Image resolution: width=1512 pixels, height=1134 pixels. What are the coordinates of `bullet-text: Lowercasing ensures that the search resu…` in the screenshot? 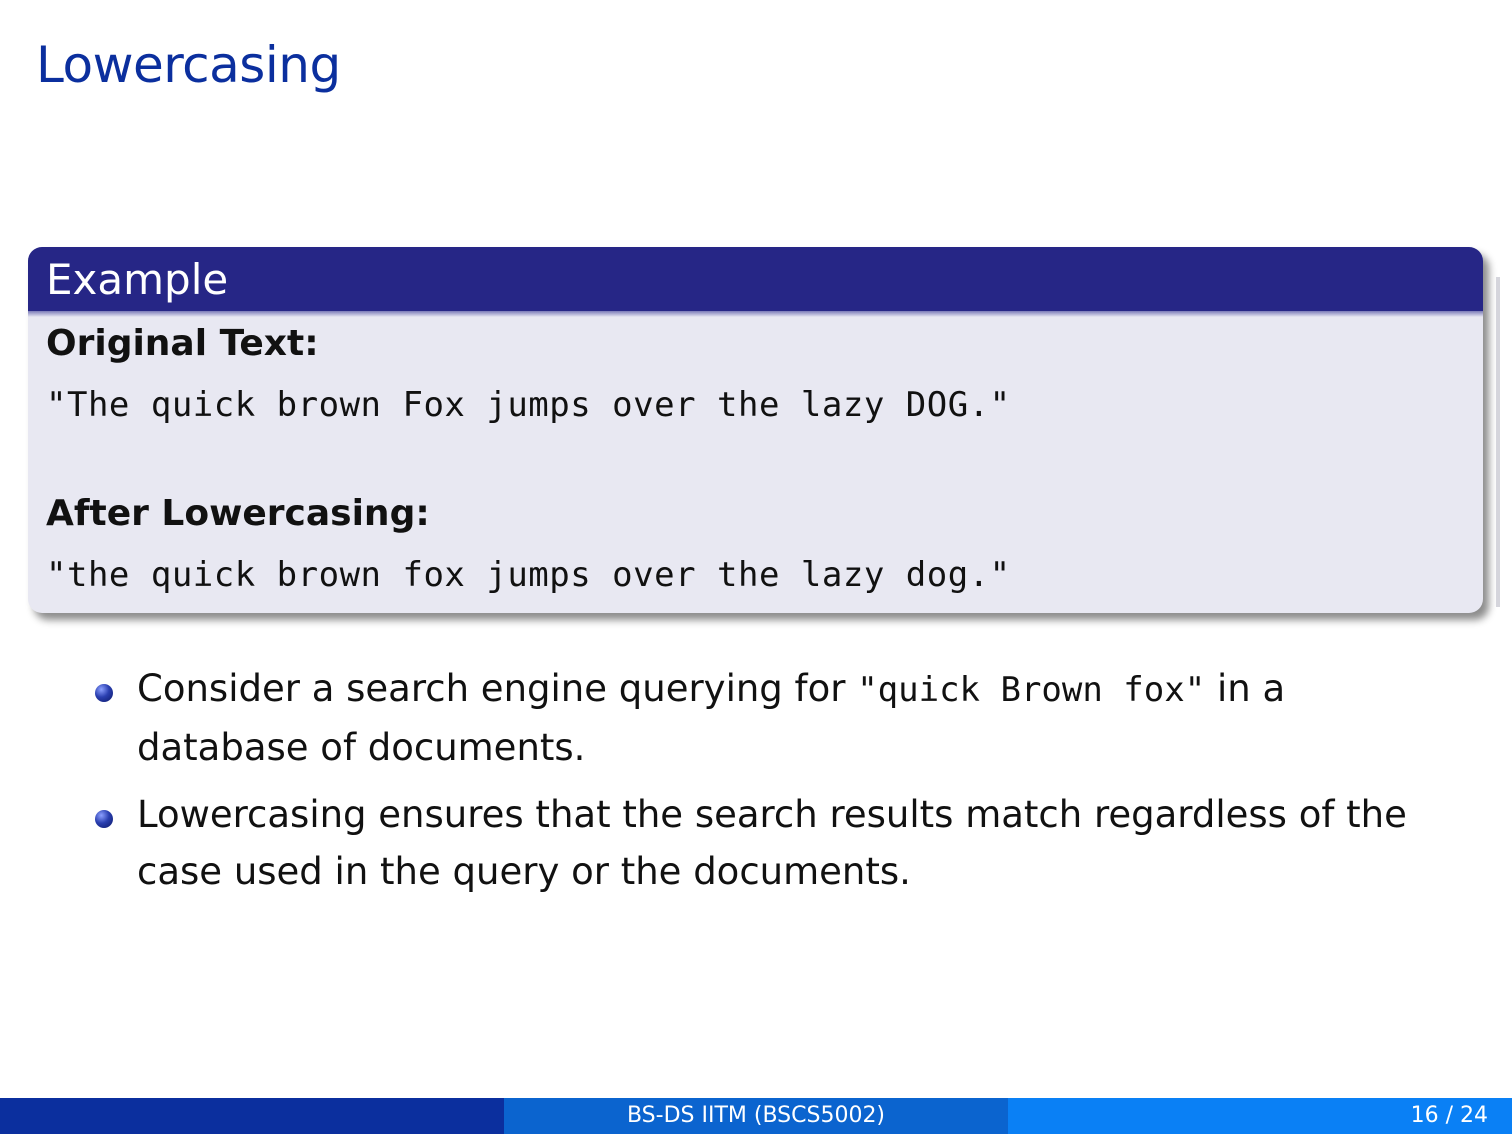 It's located at (772, 843).